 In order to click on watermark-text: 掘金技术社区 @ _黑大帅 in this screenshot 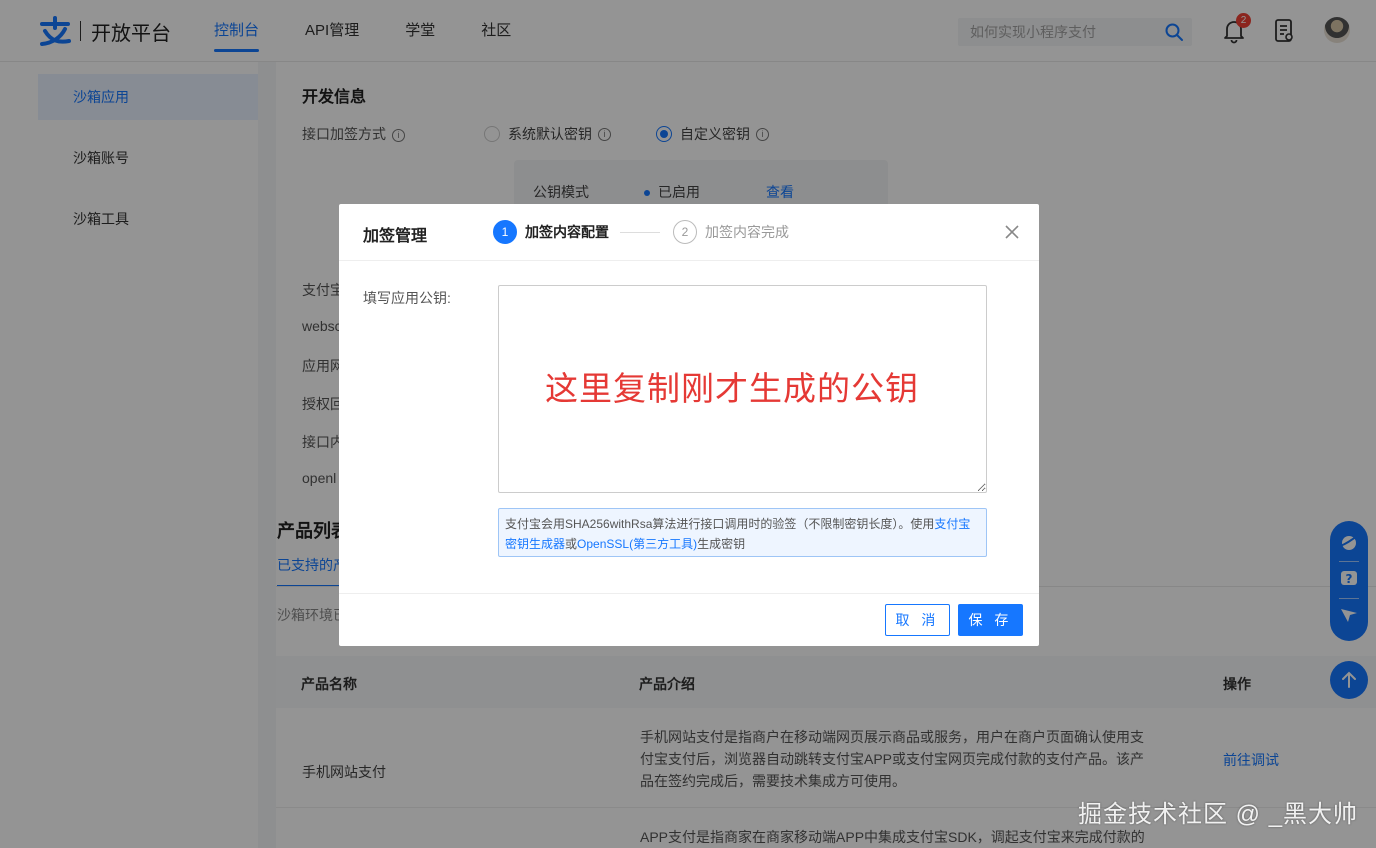, I will do `click(1218, 814)`.